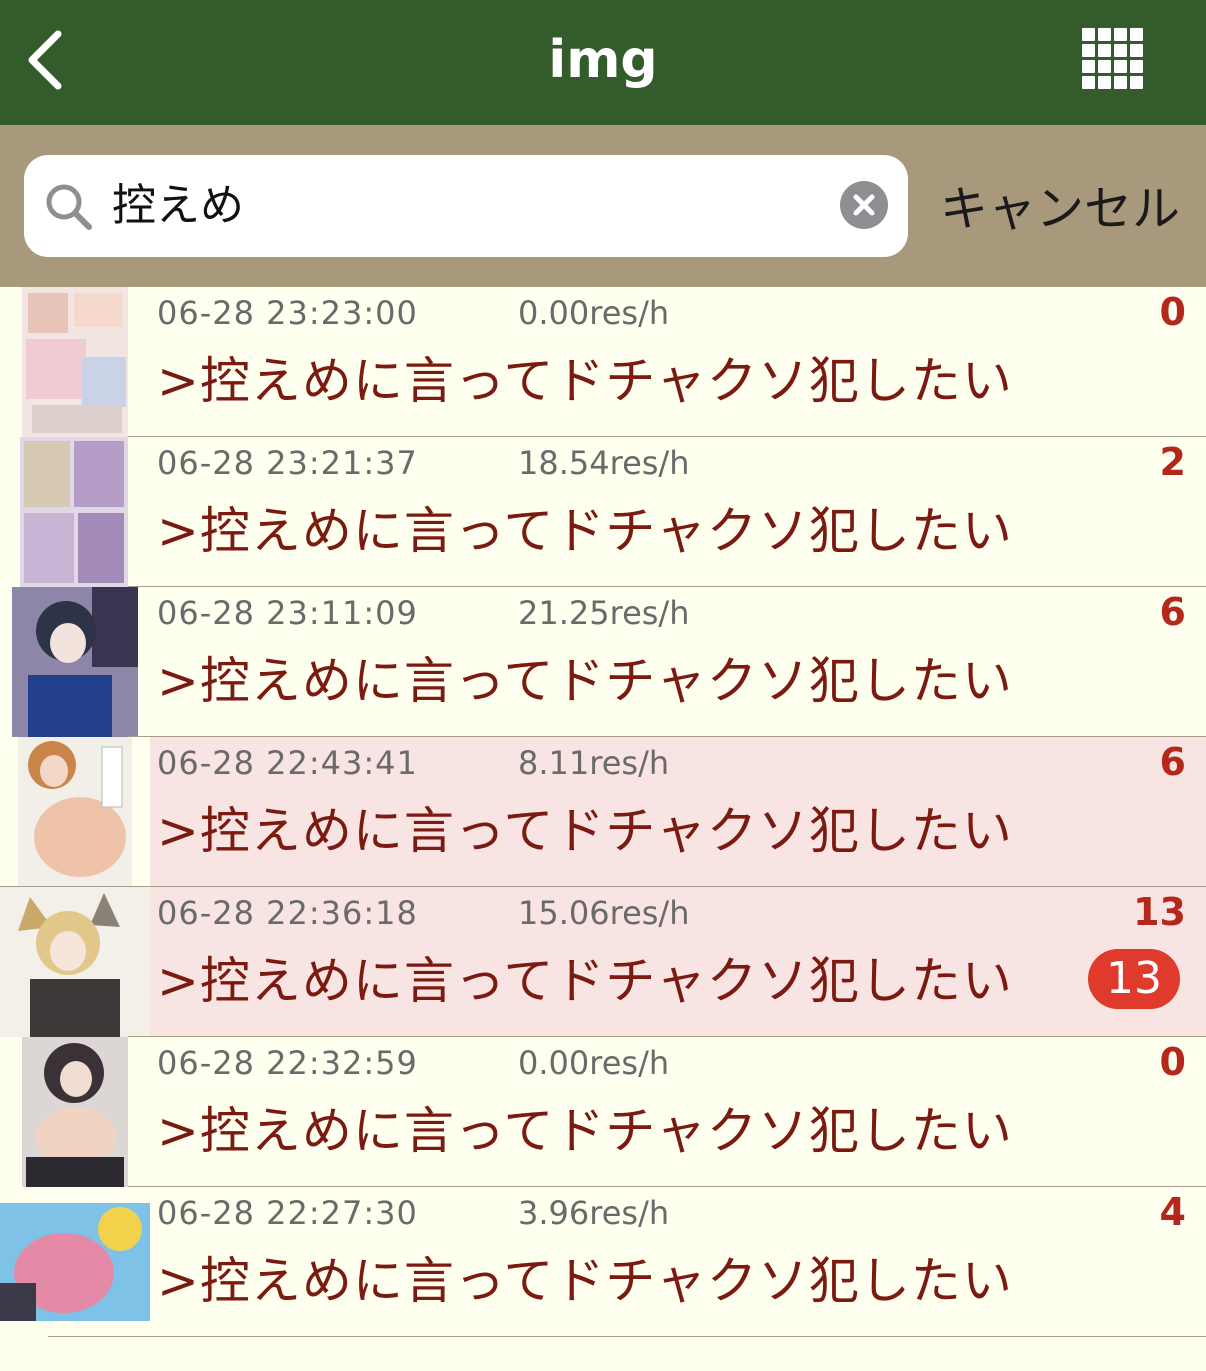 The image size is (1206, 1371). Describe the element at coordinates (594, 1213) in the screenshot. I see `thread-rate: 3.96res/h` at that location.